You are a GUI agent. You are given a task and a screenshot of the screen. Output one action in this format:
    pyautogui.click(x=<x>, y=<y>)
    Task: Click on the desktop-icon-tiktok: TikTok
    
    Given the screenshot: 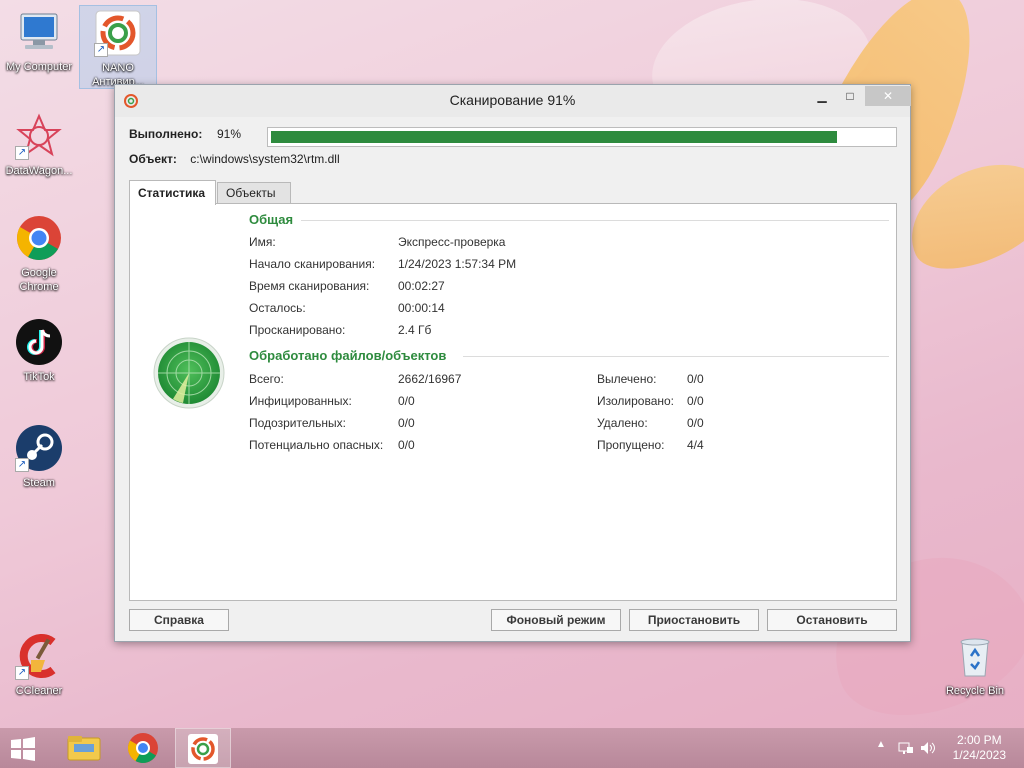 What is the action you would take?
    pyautogui.click(x=39, y=351)
    